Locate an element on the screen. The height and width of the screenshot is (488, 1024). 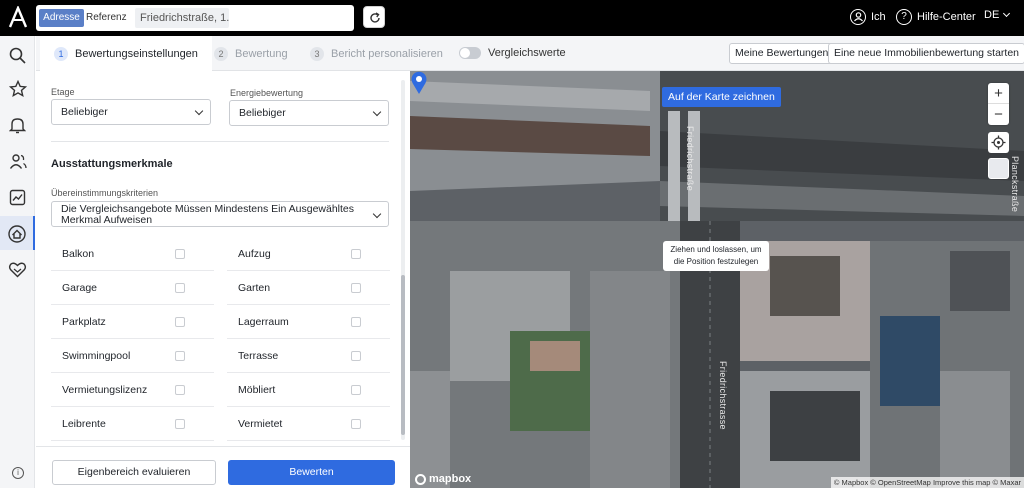
help-label: Hilfe-Center is located at coordinates (946, 17).